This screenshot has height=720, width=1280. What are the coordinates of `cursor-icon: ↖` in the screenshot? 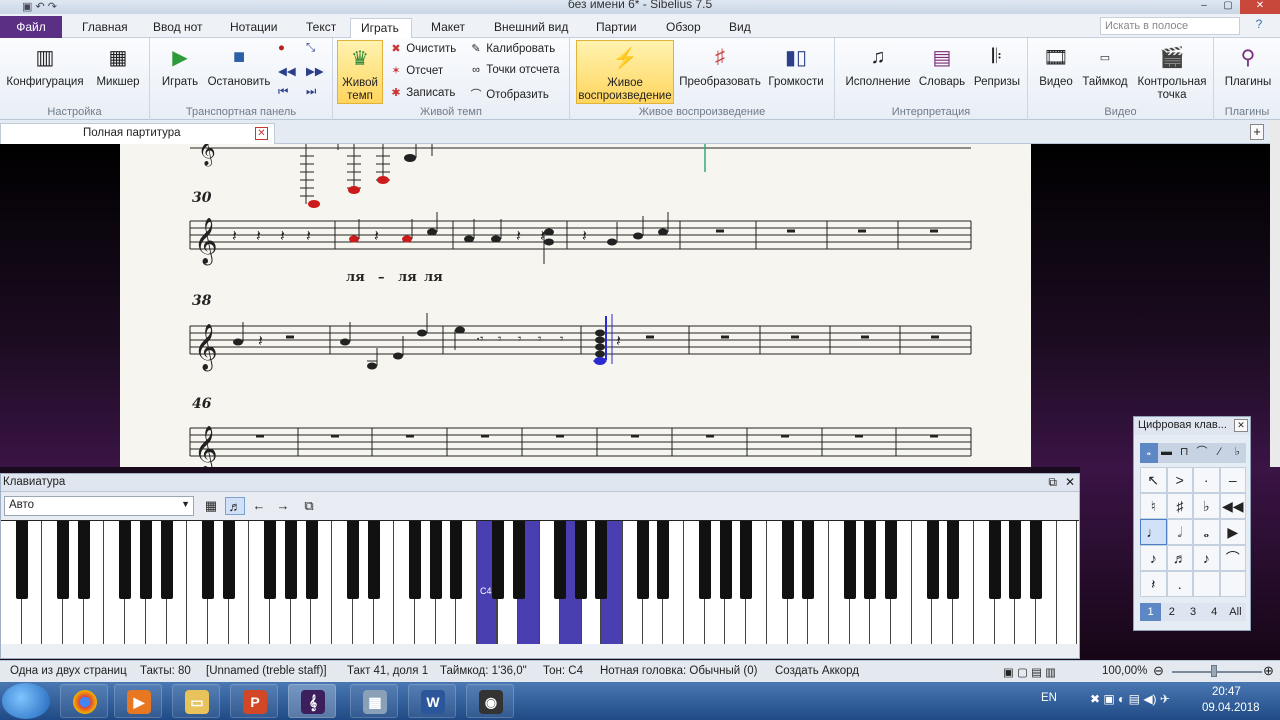 It's located at (1153, 480).